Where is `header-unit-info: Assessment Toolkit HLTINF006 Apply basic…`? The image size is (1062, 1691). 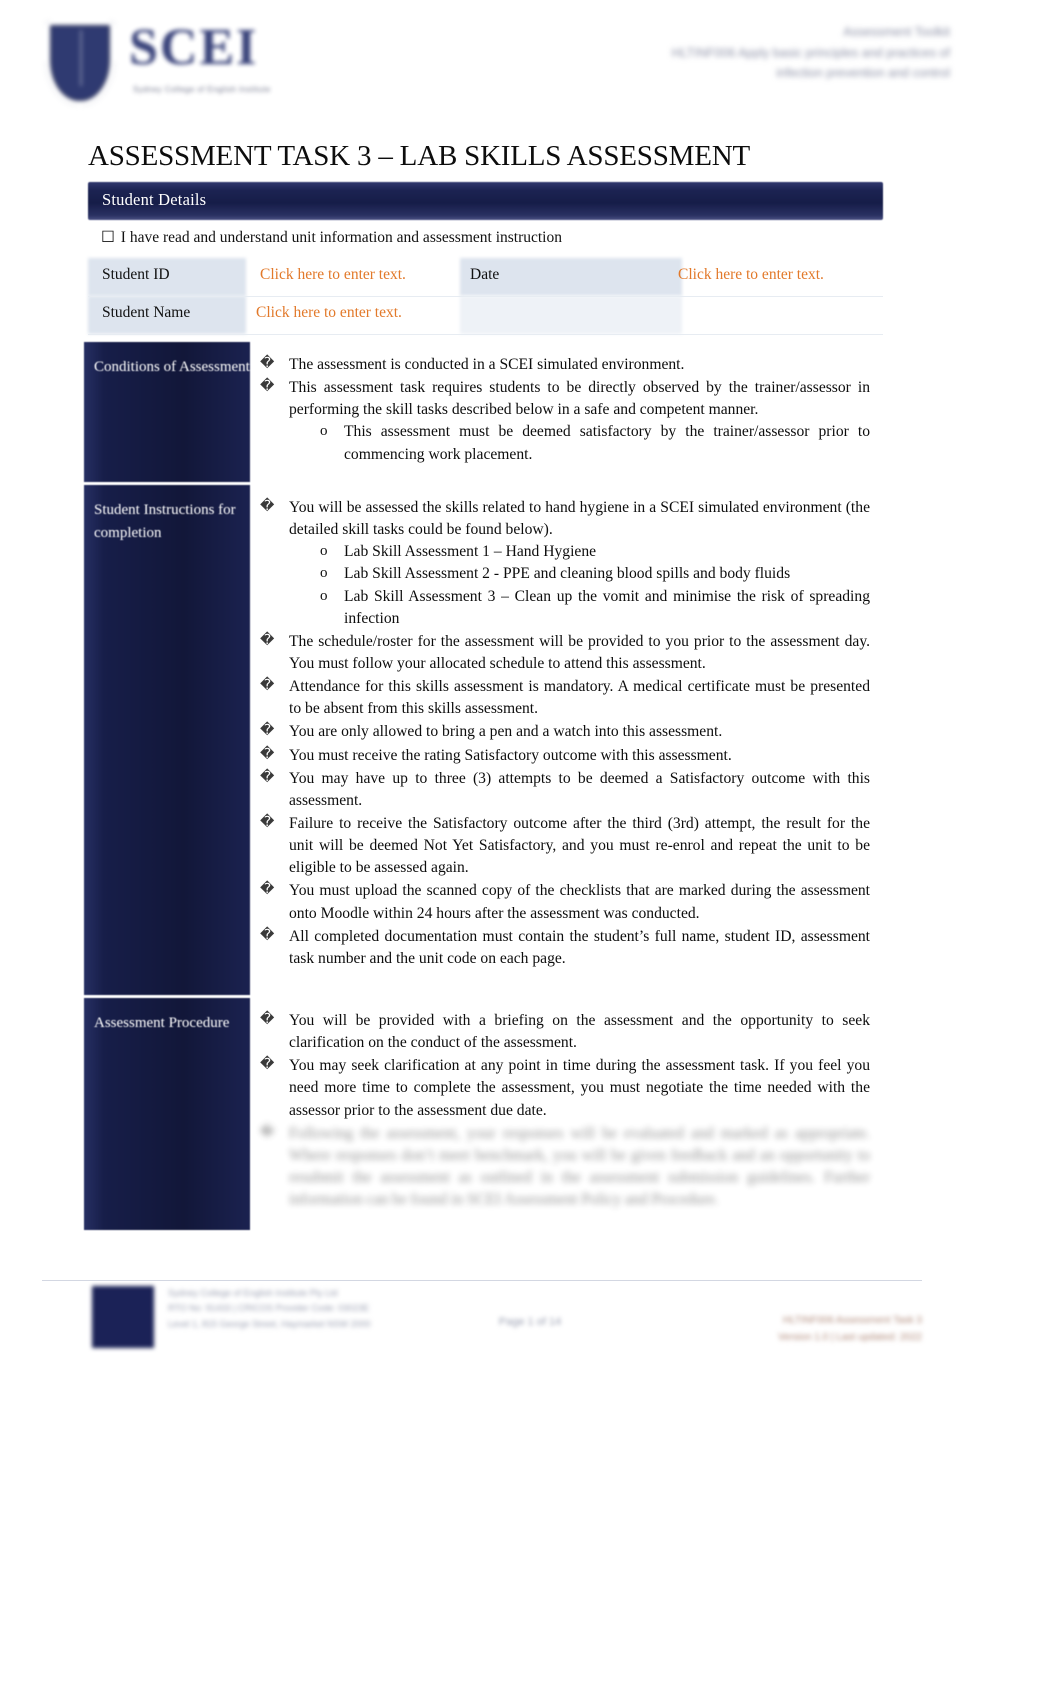
header-unit-info: Assessment Toolkit HLTINF006 Apply basic… is located at coordinates (740, 53).